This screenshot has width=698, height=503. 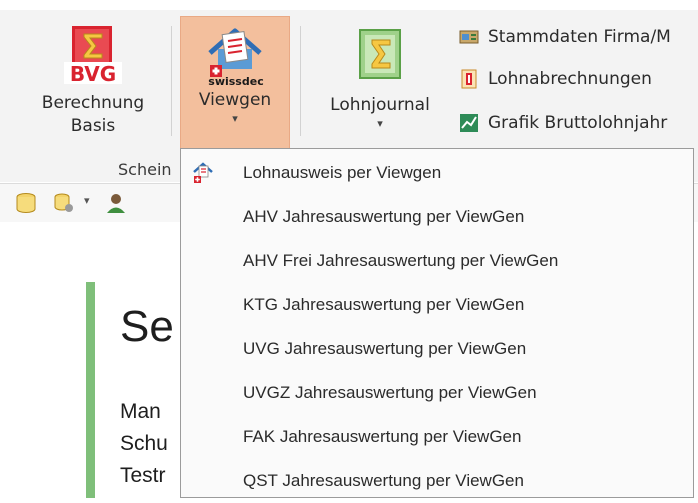 What do you see at coordinates (384, 304) in the screenshot?
I see `menu-item-label: KTG Jahresauswertung per ViewGen` at bounding box center [384, 304].